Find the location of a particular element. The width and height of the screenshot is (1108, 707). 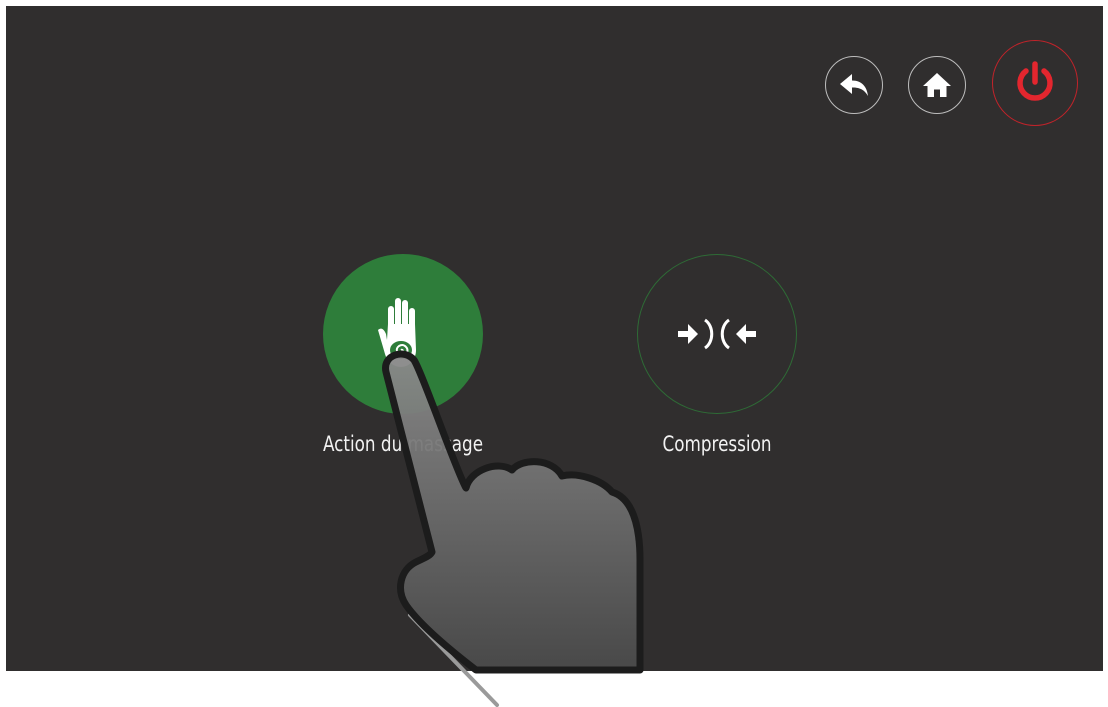

power-button is located at coordinates (1035, 83).